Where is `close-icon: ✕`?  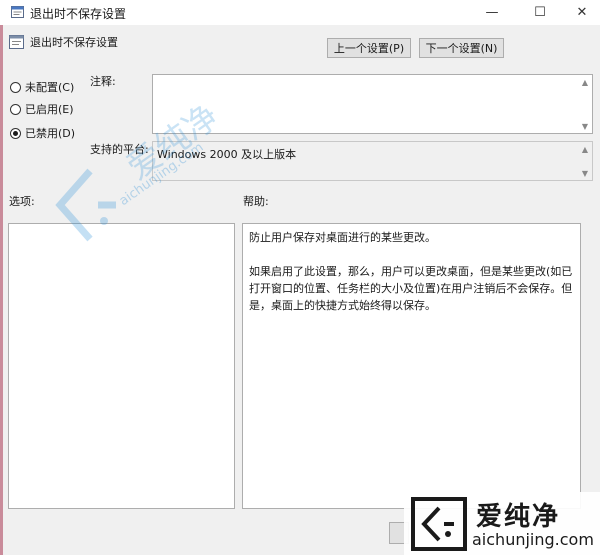 close-icon: ✕ is located at coordinates (582, 12).